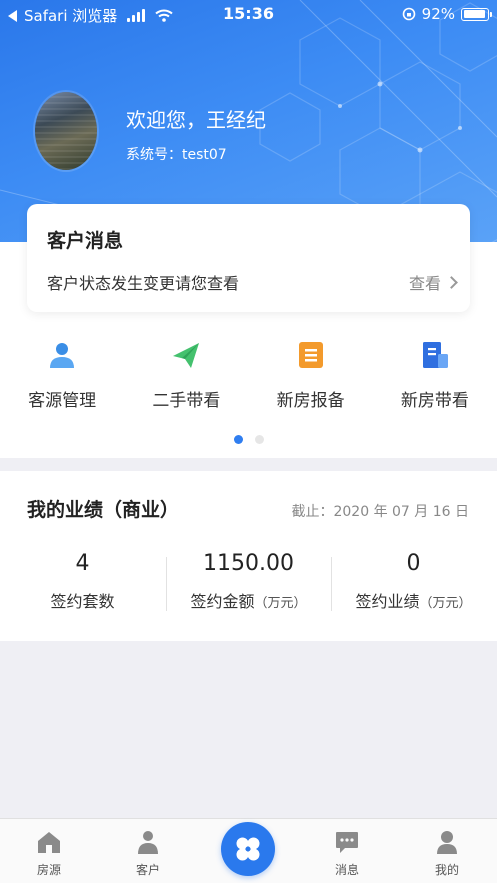 The height and width of the screenshot is (883, 497). Describe the element at coordinates (62, 378) in the screenshot. I see `shortcut-customer-management: 客源管理` at that location.